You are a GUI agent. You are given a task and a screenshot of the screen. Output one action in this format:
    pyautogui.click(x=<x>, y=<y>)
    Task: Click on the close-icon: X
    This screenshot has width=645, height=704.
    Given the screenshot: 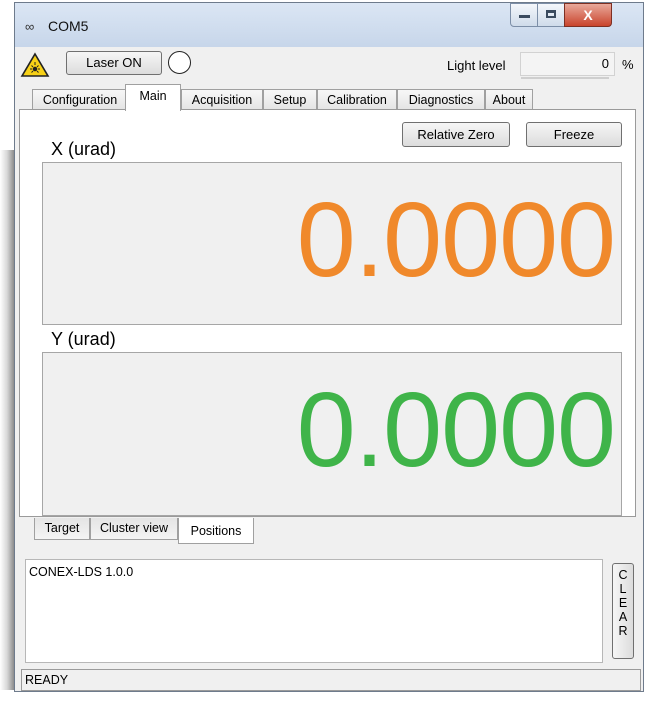 What is the action you would take?
    pyautogui.click(x=588, y=15)
    